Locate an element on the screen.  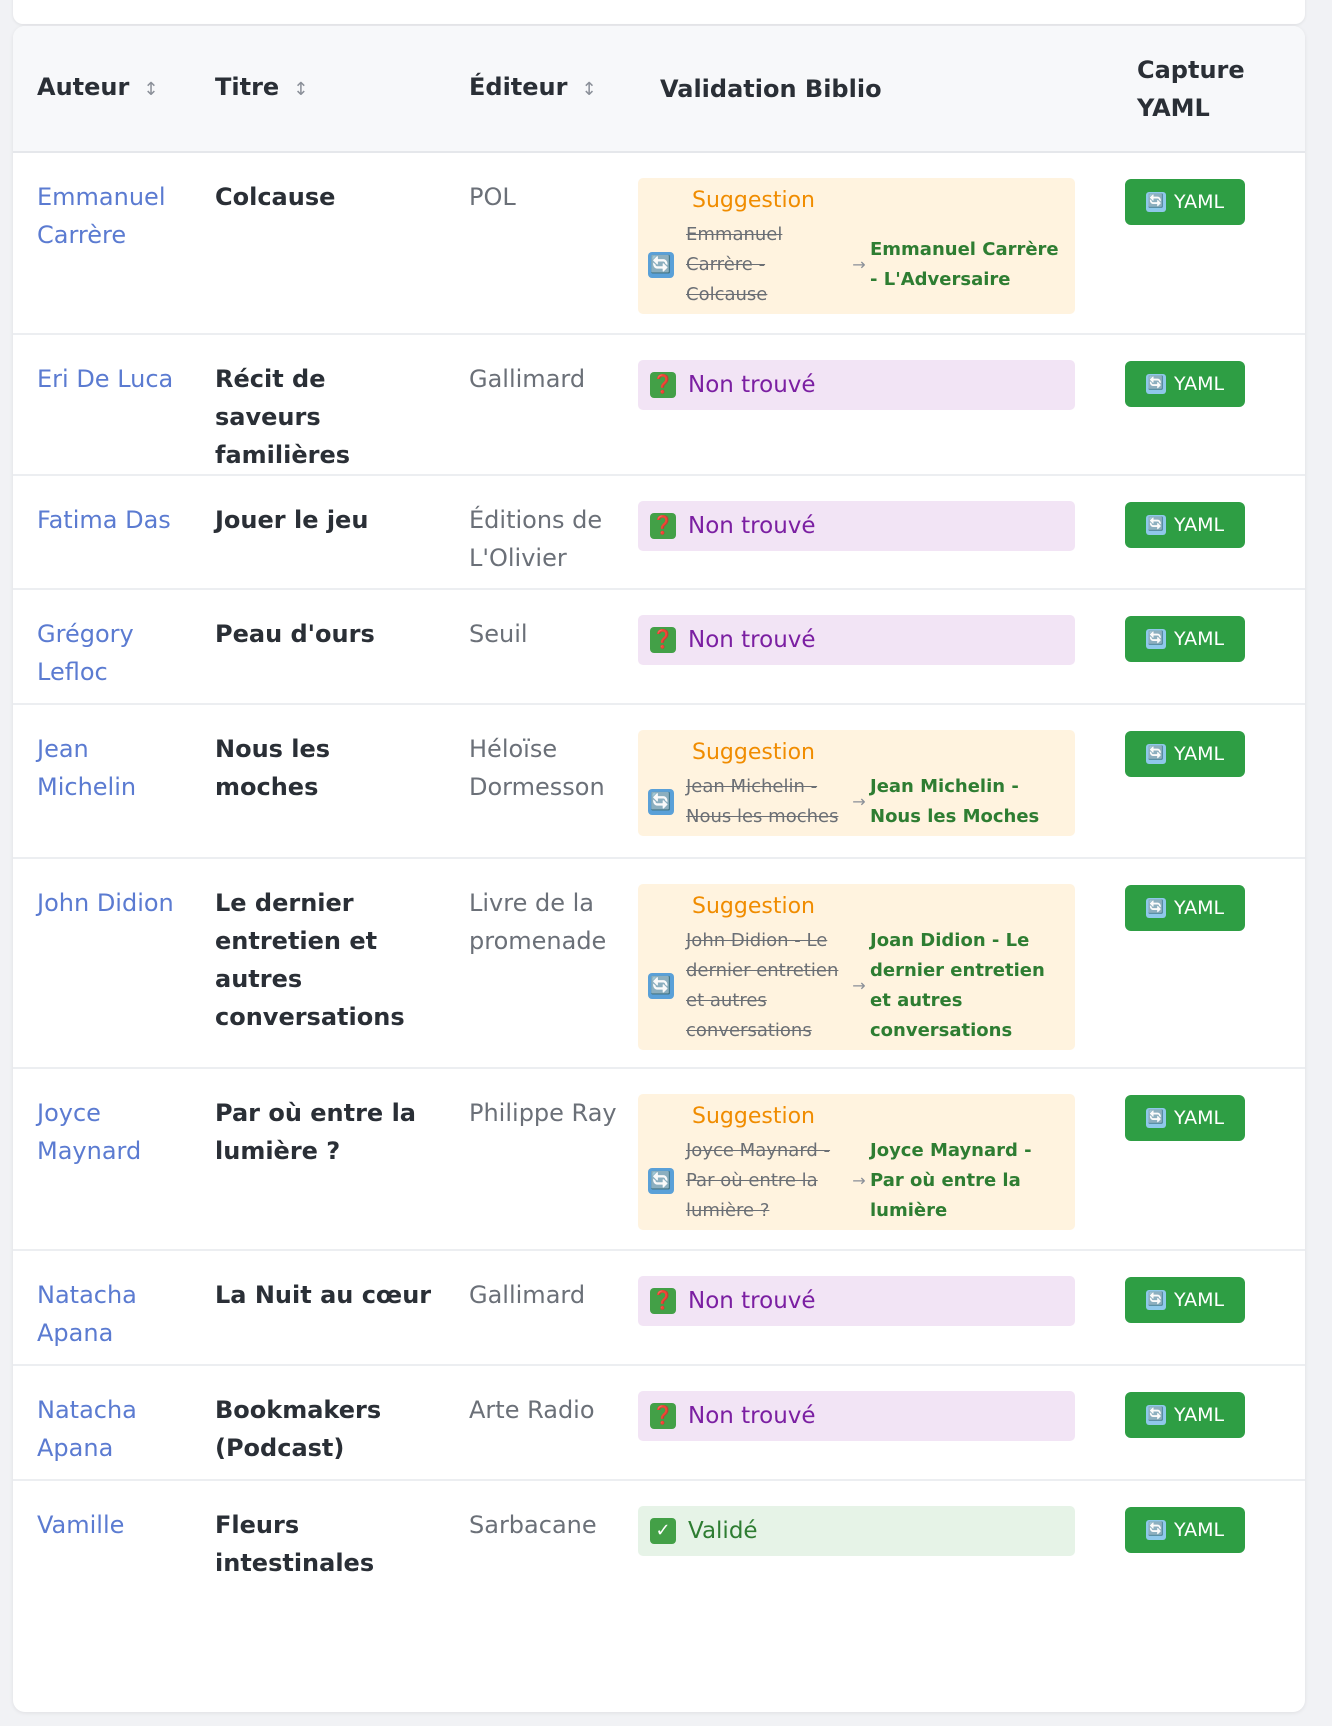
header-capture: Capture YAML is located at coordinates (1191, 88).